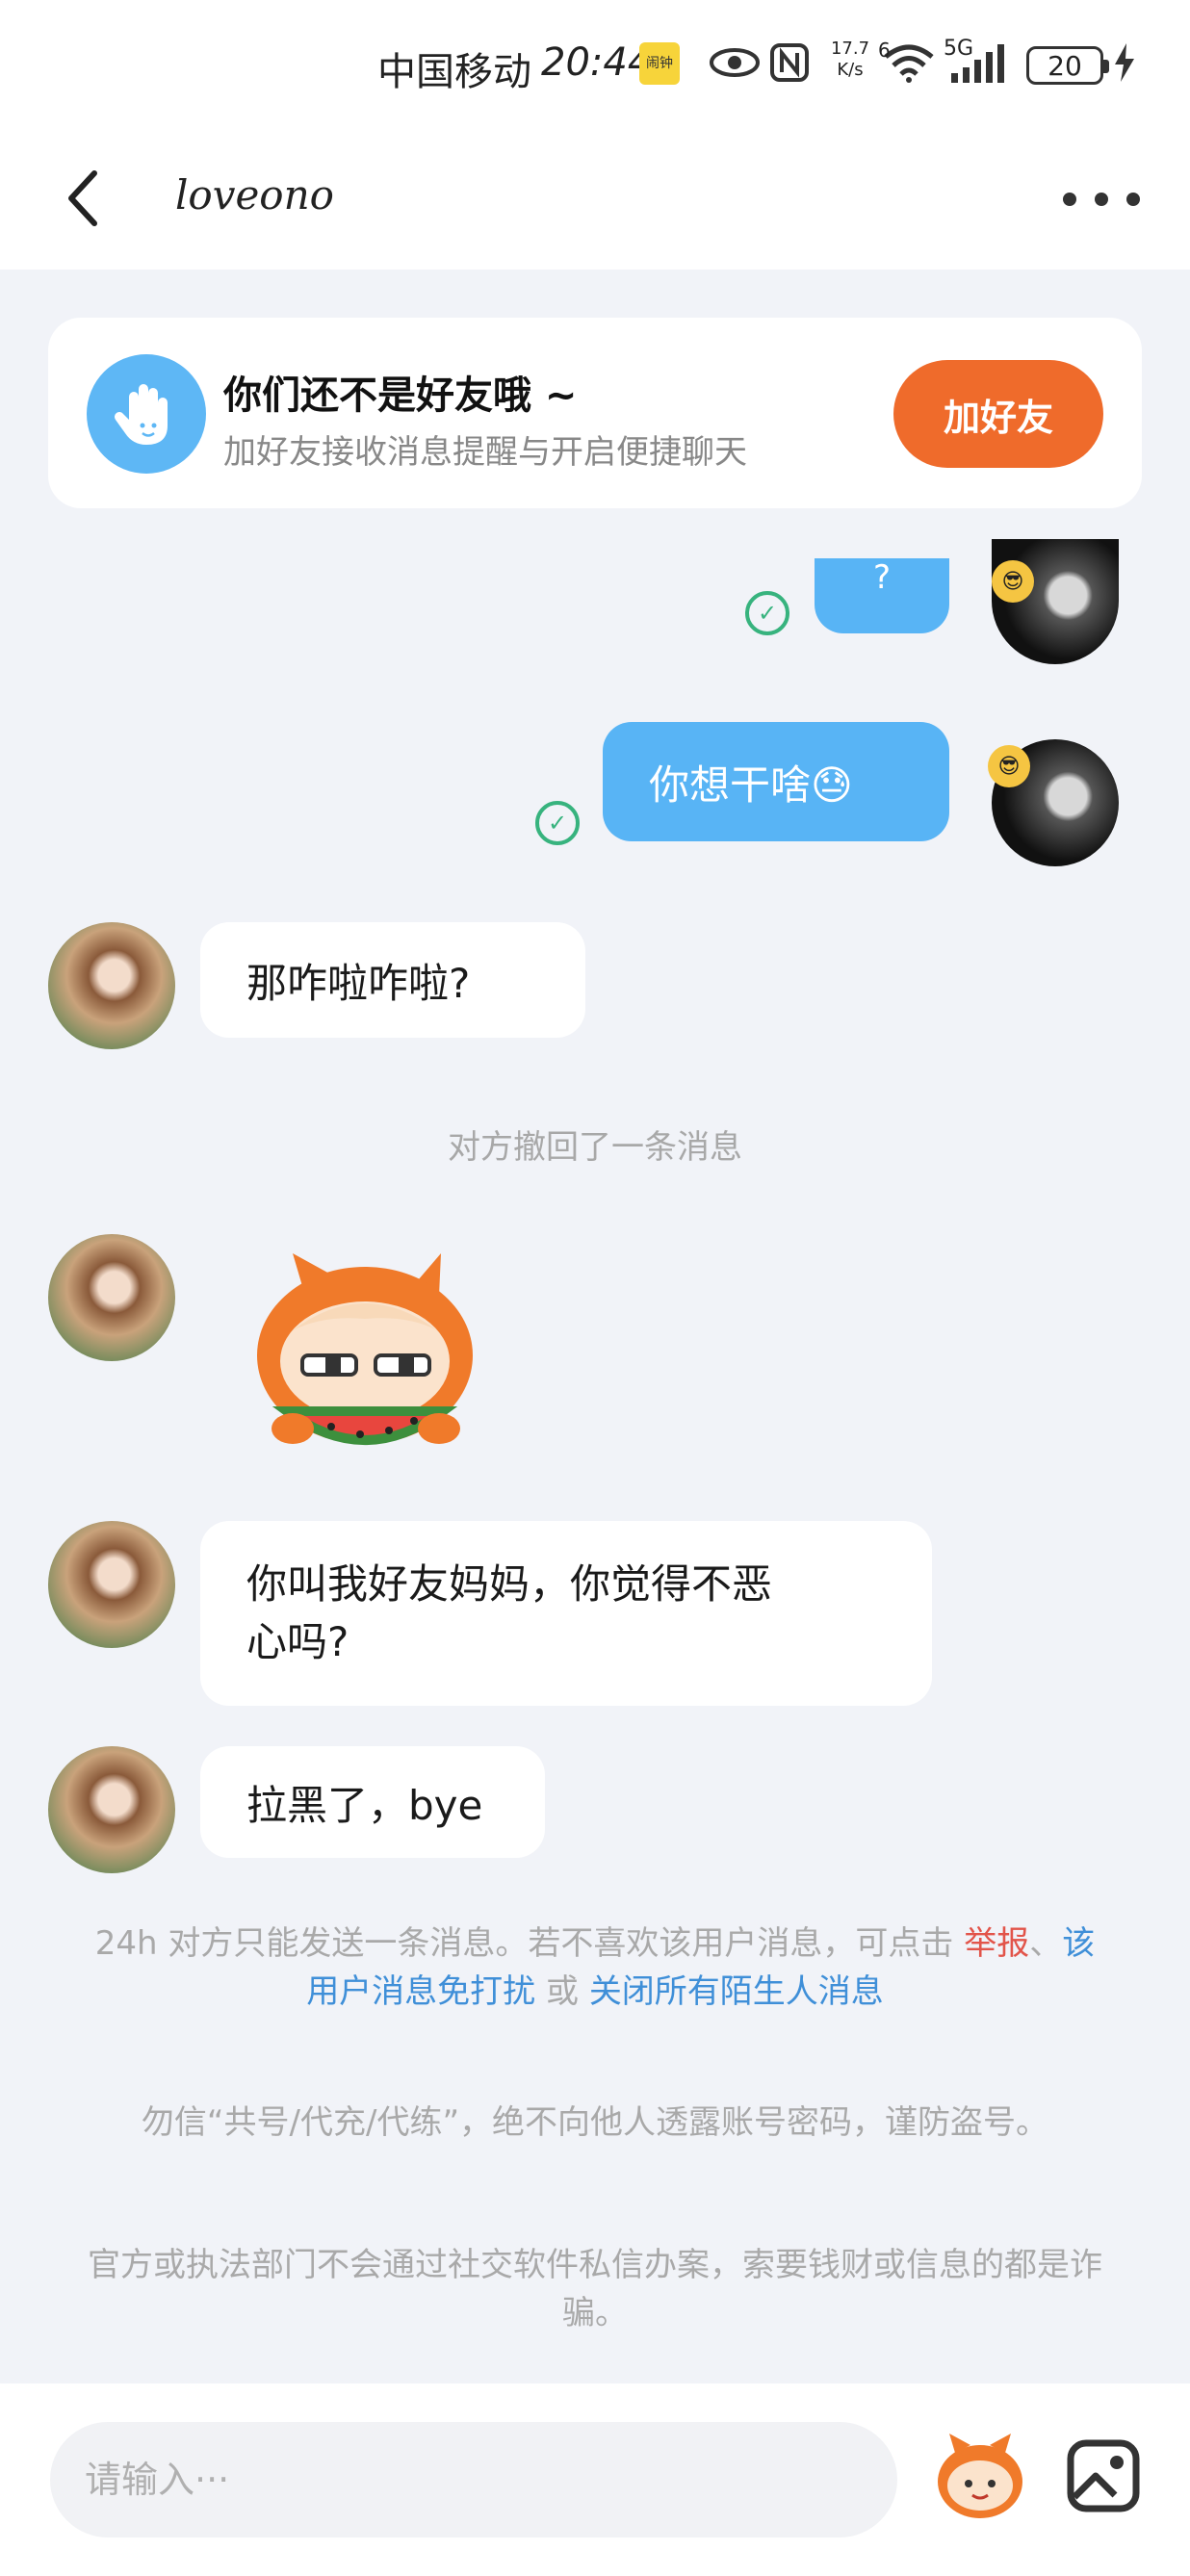 The height and width of the screenshot is (2576, 1190). Describe the element at coordinates (365, 1805) in the screenshot. I see `message-text: 拉黑了，bye` at that location.